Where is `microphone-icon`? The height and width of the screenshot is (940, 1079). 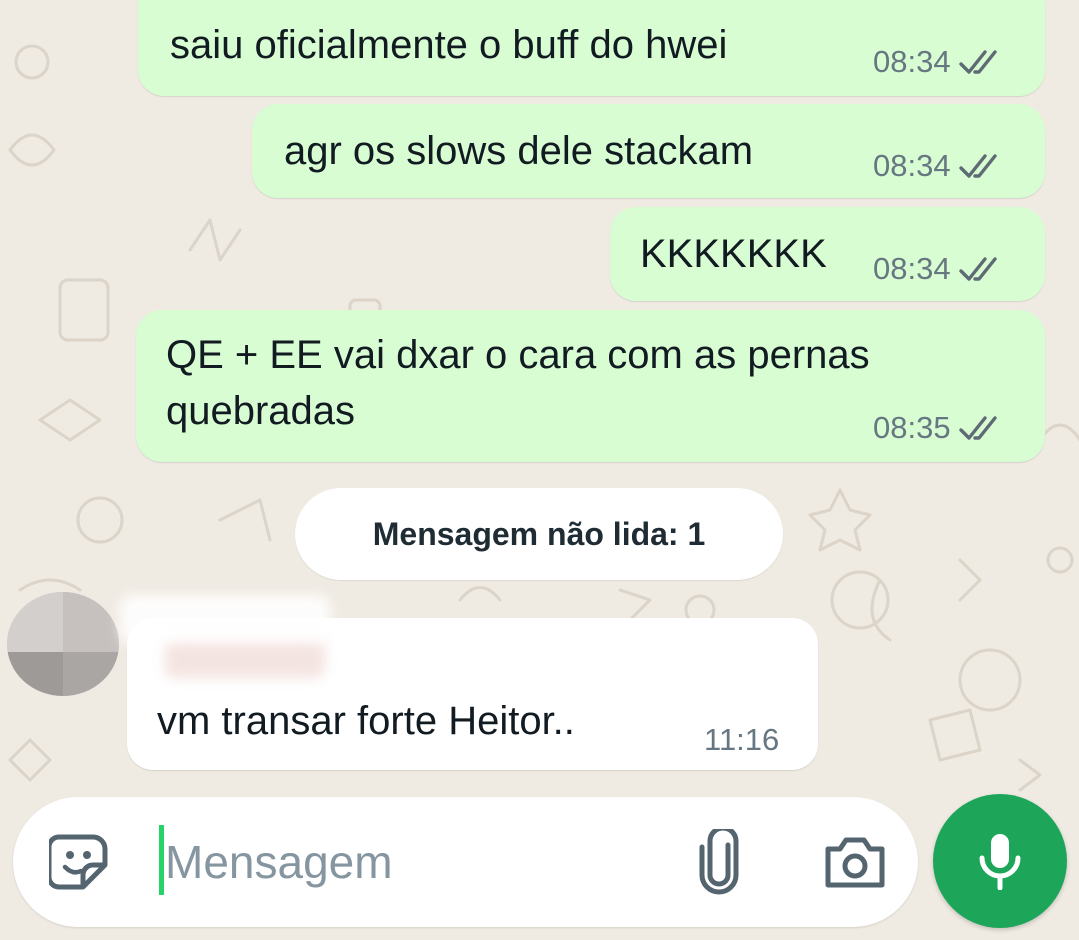 microphone-icon is located at coordinates (1000, 862).